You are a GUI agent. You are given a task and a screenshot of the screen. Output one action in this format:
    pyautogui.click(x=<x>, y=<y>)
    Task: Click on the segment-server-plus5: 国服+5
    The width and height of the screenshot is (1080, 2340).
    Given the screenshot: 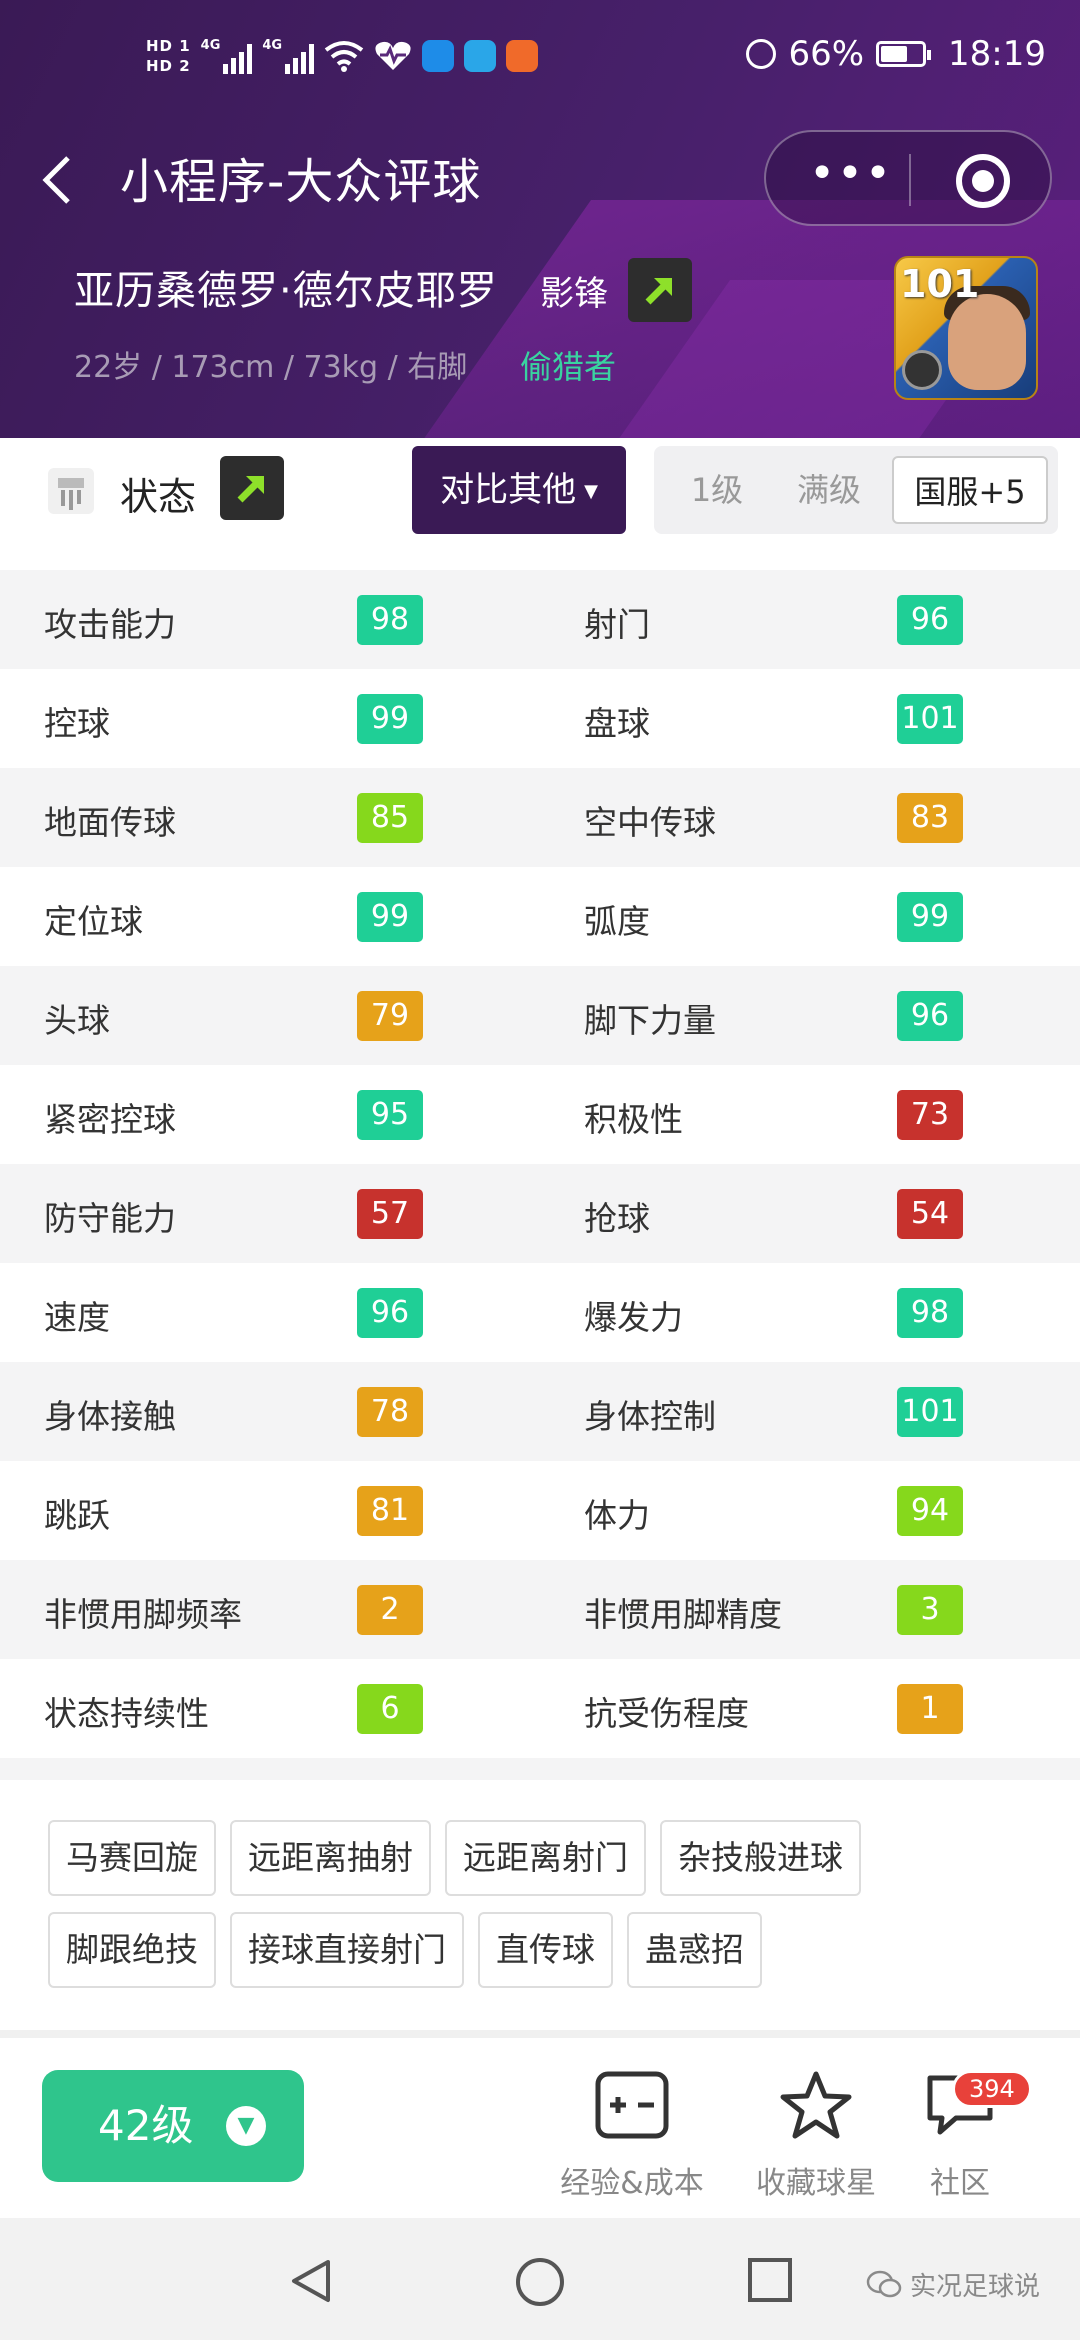 What is the action you would take?
    pyautogui.click(x=970, y=490)
    